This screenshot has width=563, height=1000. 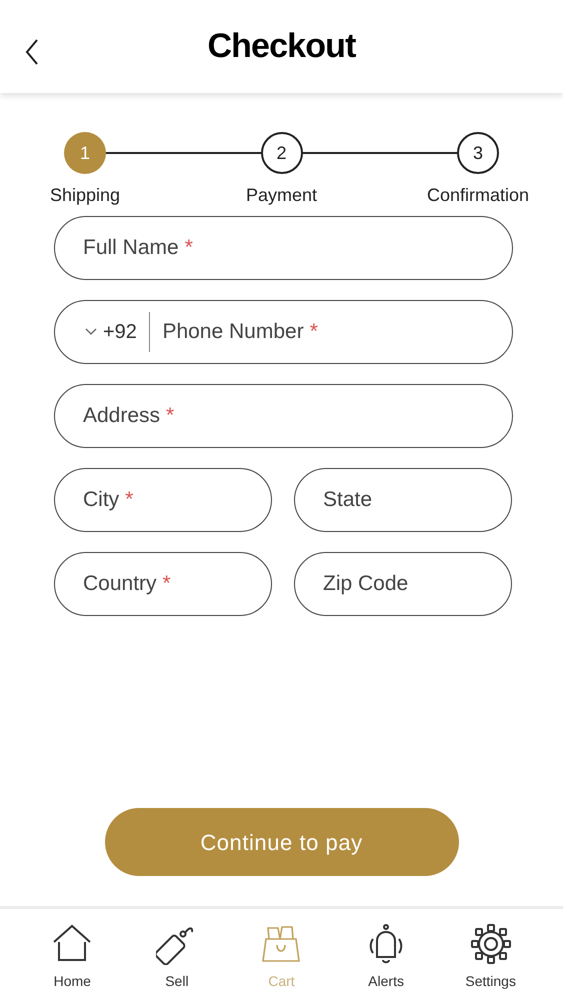 I want to click on input-field: Address *, so click(x=283, y=416).